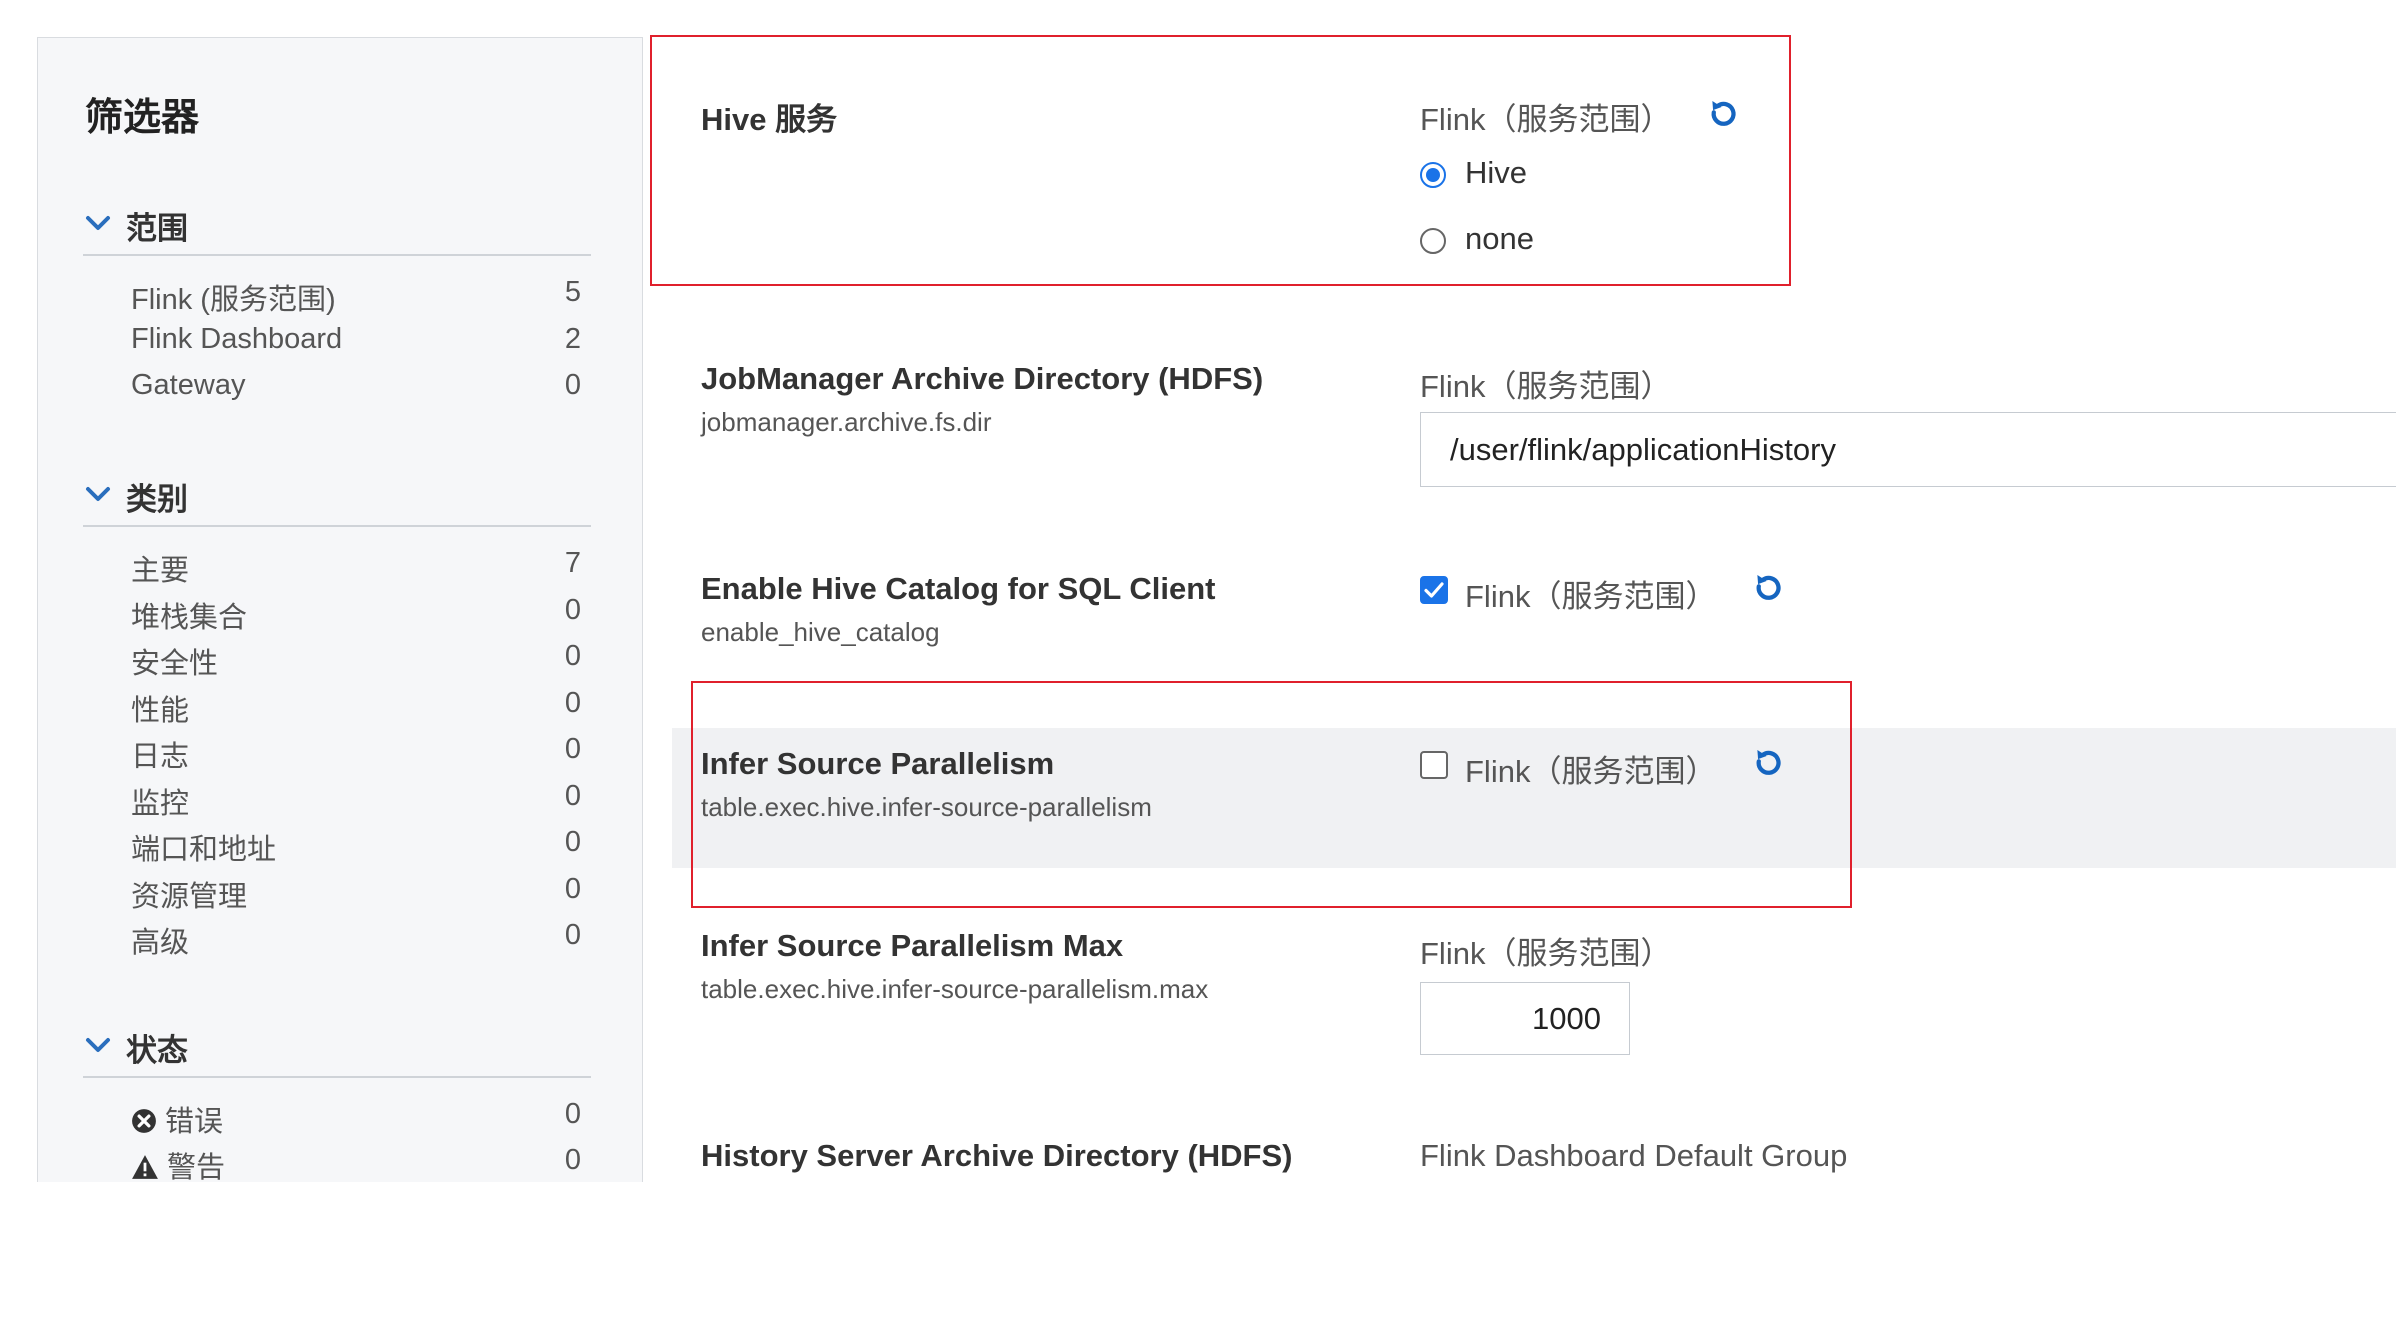  What do you see at coordinates (337, 1049) in the screenshot?
I see `filter-group-status-header: 状态` at bounding box center [337, 1049].